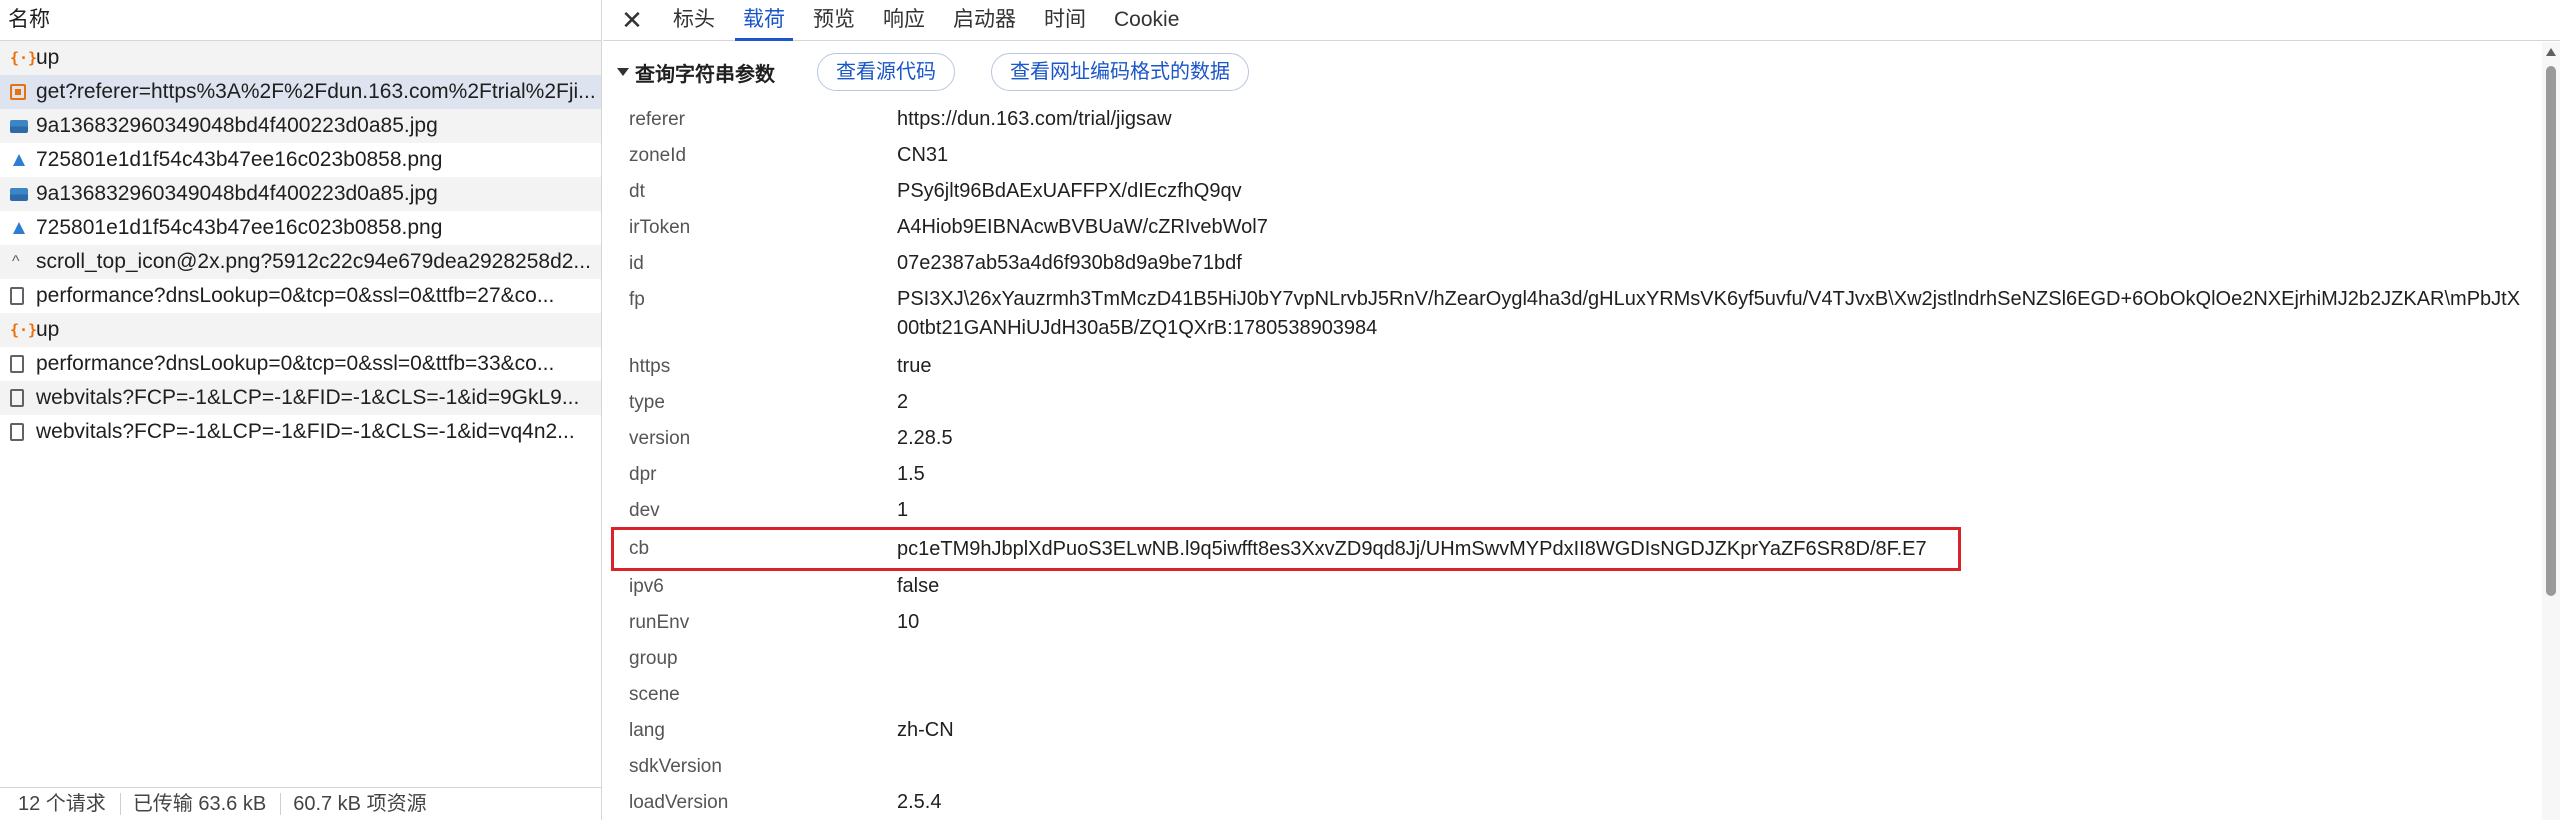 This screenshot has height=821, width=2560. I want to click on tab-1: 载荷, so click(764, 20).